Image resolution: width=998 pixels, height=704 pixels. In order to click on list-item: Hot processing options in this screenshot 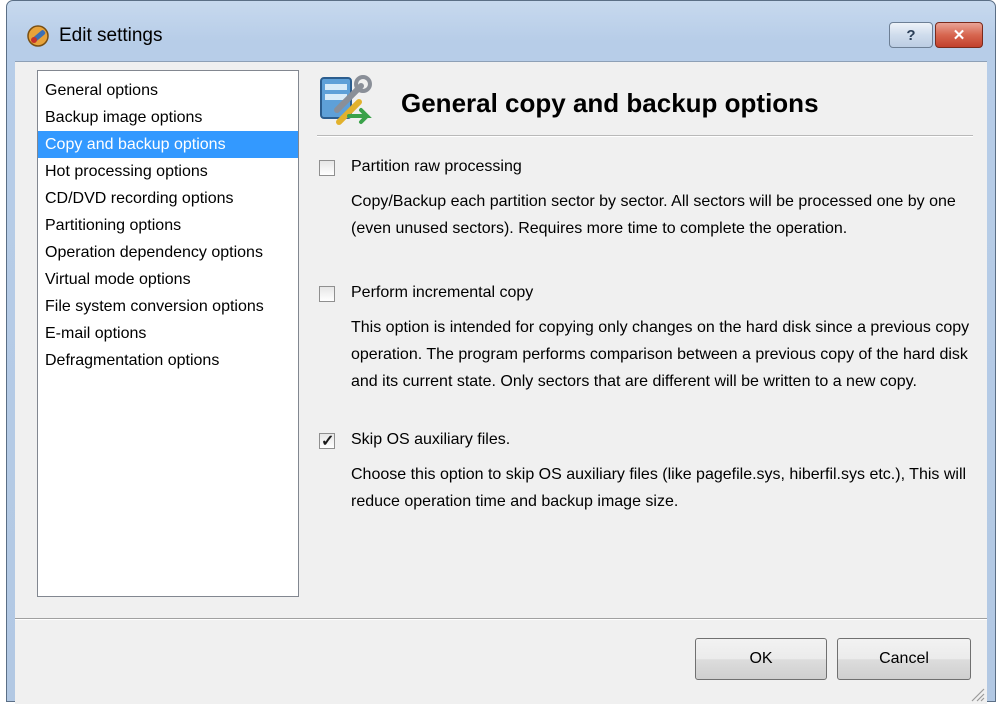, I will do `click(168, 171)`.